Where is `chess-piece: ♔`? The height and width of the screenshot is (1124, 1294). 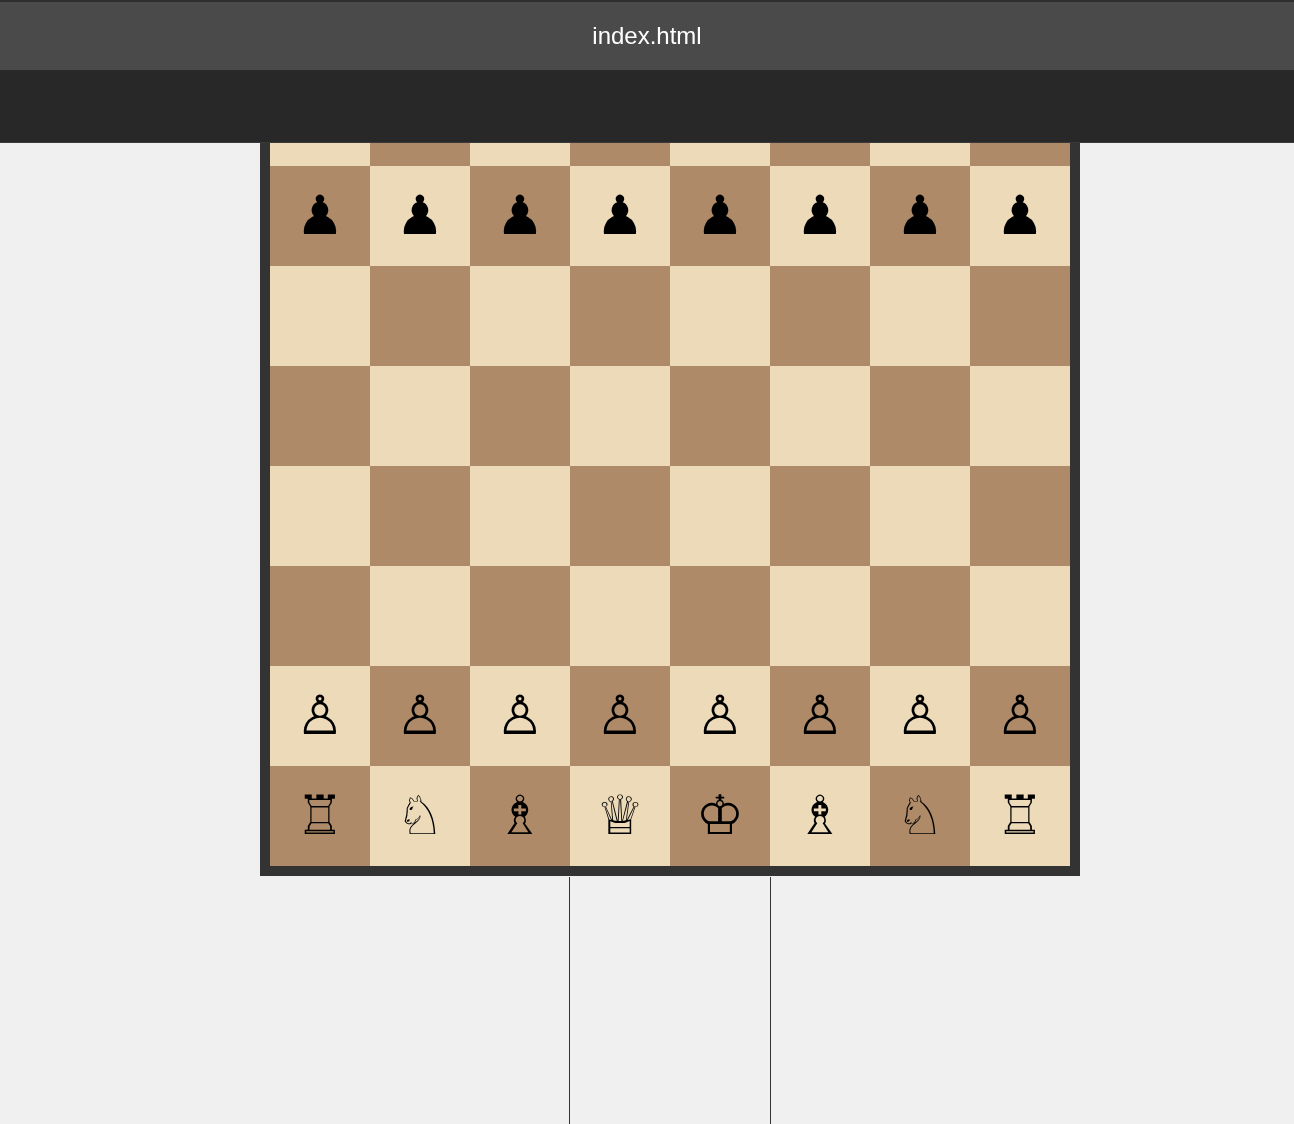 chess-piece: ♔ is located at coordinates (720, 816).